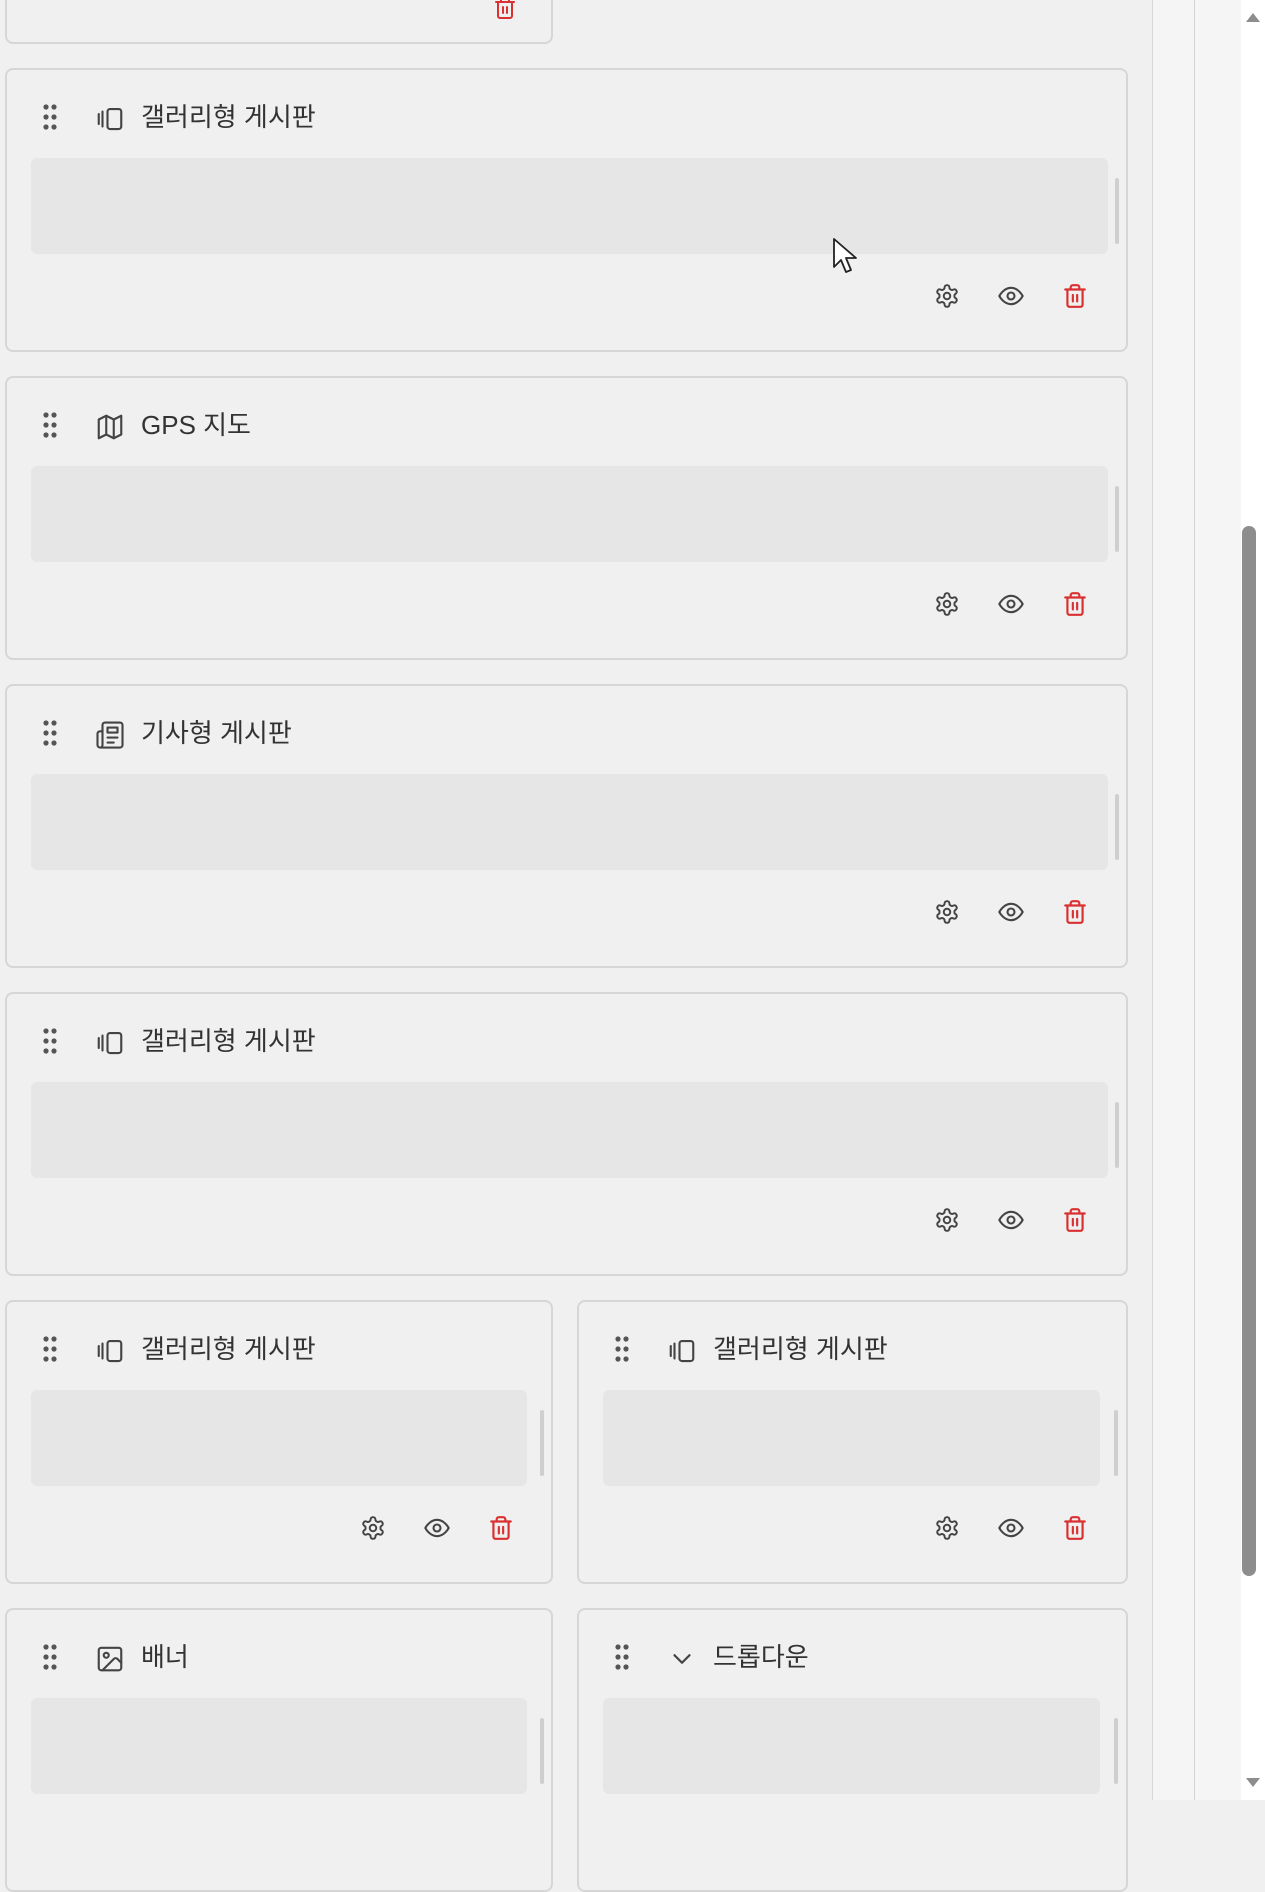 Image resolution: width=1265 pixels, height=1892 pixels. I want to click on right-side-panel, so click(1197, 900).